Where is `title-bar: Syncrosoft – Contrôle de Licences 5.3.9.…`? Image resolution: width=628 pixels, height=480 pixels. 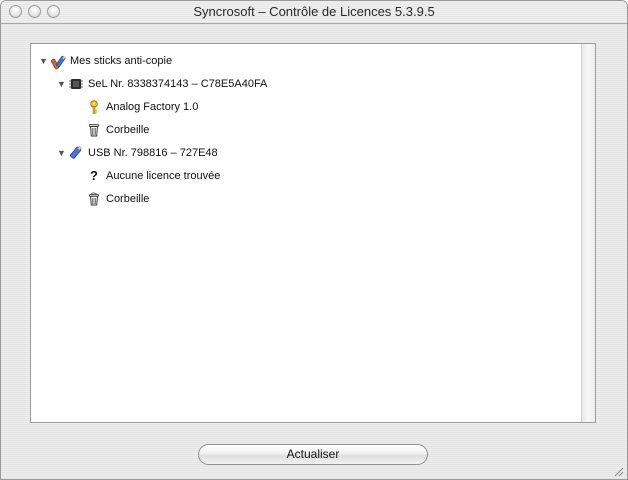 title-bar: Syncrosoft – Contrôle de Licences 5.3.9.… is located at coordinates (314, 12).